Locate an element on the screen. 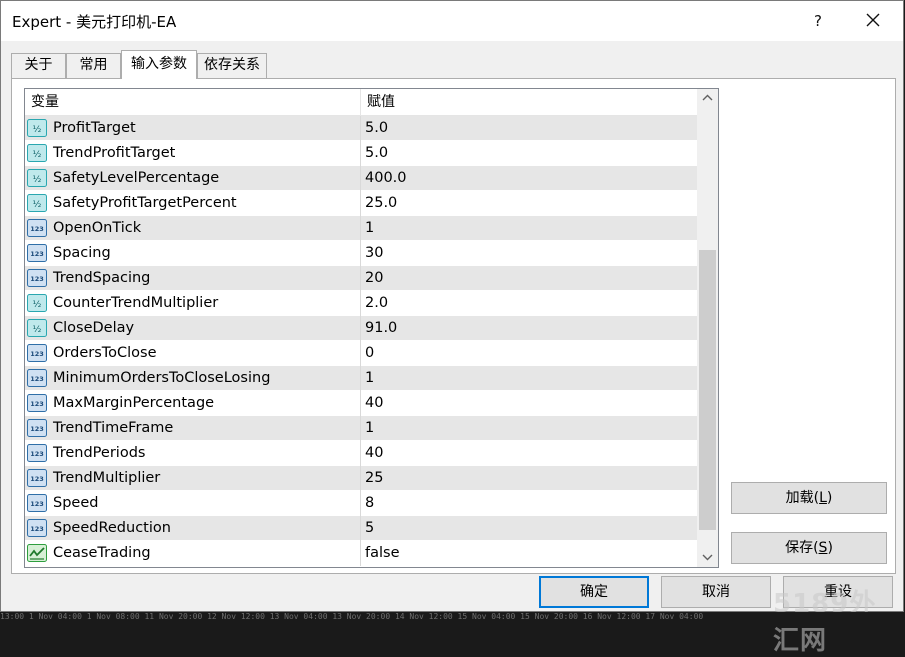 This screenshot has height=657, width=905. column-header-variable: 变量 is located at coordinates (45, 102).